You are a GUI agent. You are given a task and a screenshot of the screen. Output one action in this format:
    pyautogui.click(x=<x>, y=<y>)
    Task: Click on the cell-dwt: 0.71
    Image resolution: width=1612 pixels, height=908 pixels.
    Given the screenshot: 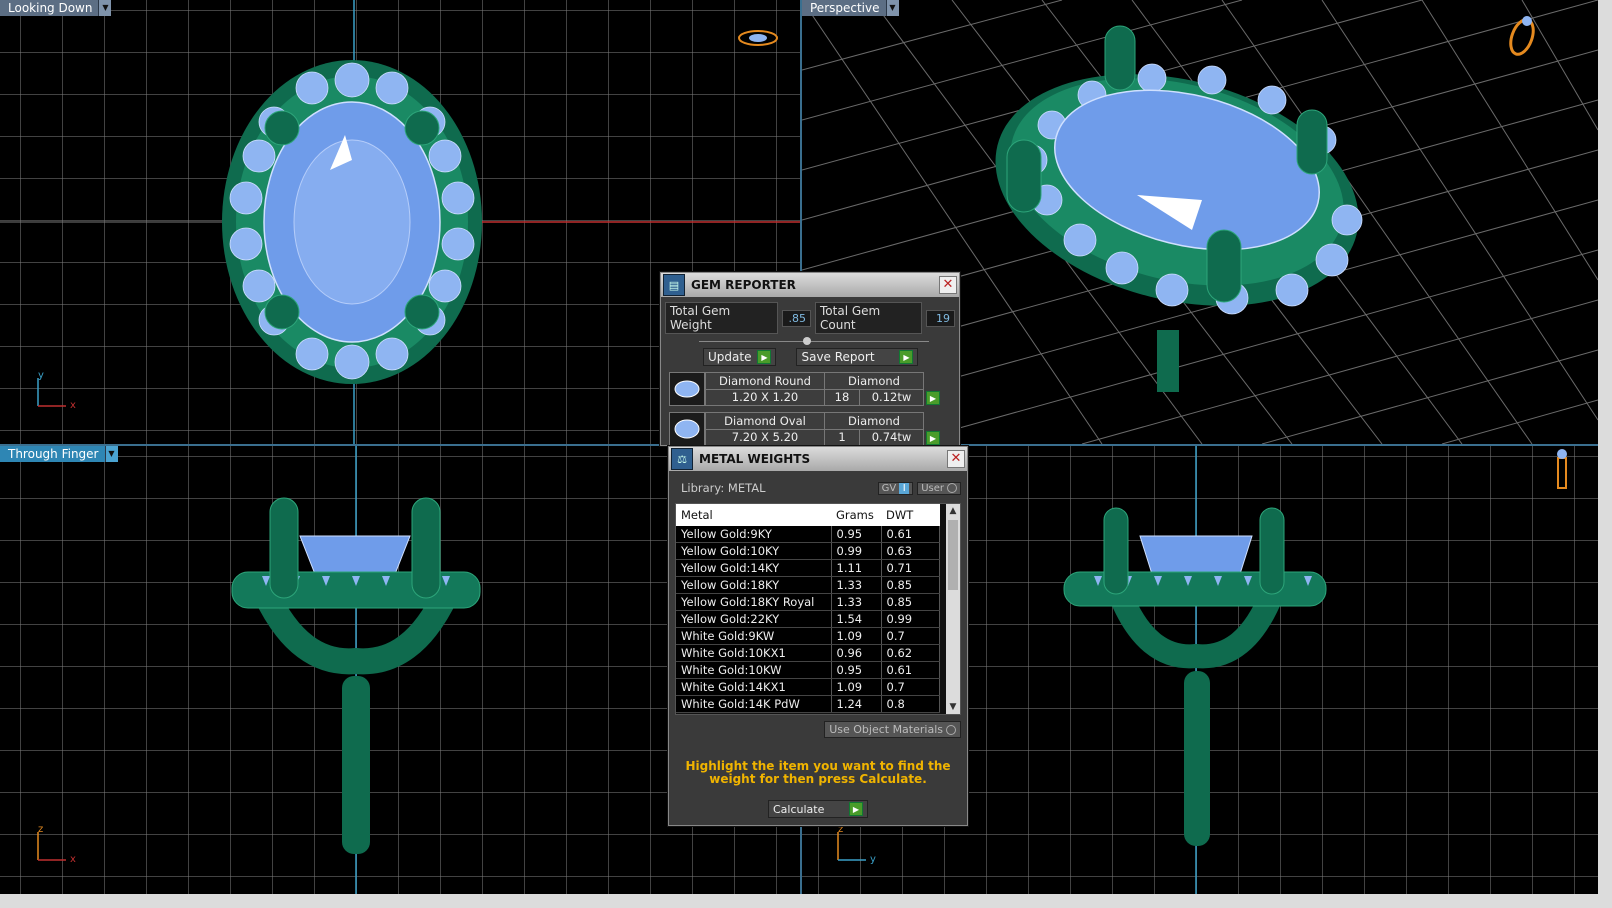 What is the action you would take?
    pyautogui.click(x=910, y=568)
    